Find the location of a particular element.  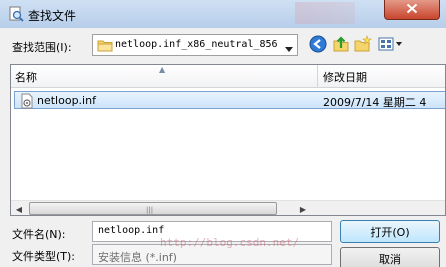

file-type-label: 文件类型(T): is located at coordinates (44, 256).